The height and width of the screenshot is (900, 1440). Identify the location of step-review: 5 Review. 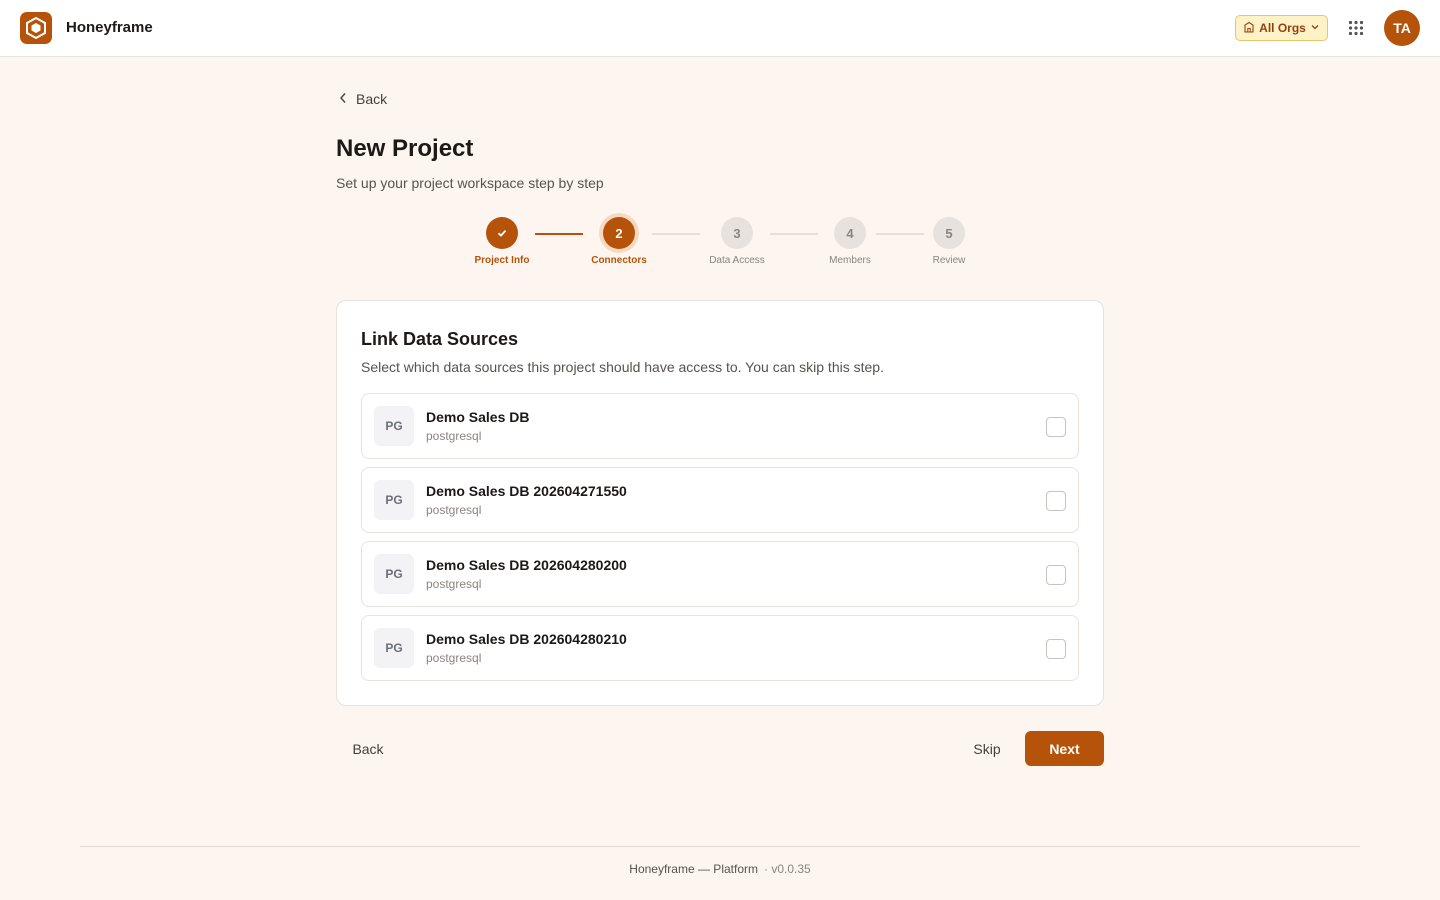
(949, 241).